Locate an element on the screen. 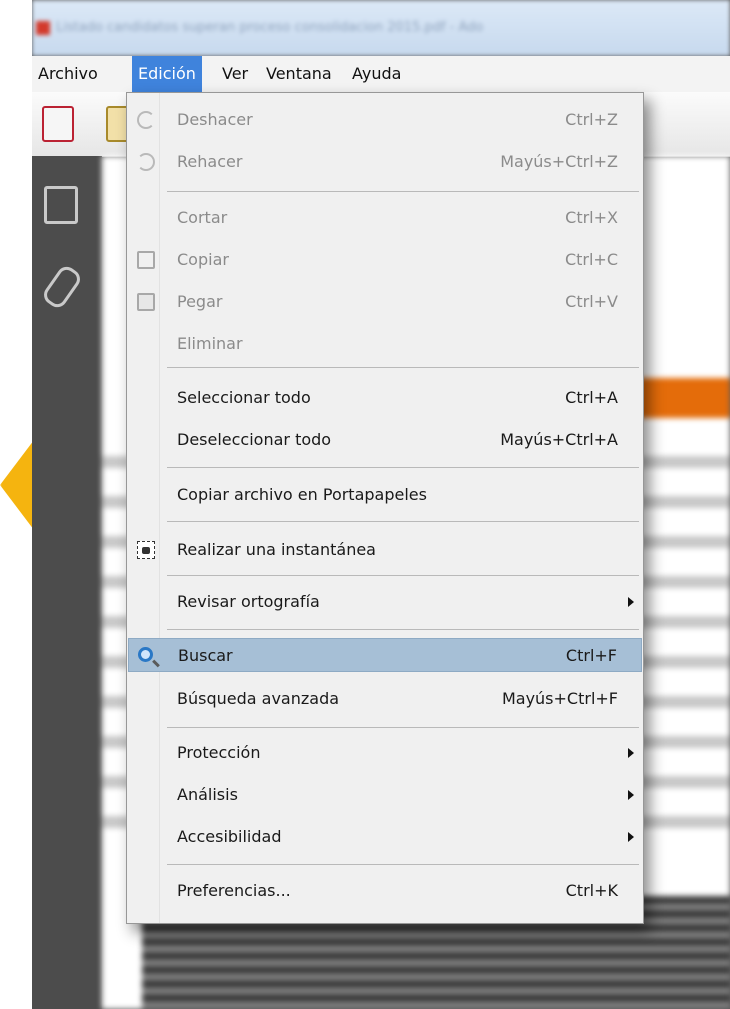  attachment-icon is located at coordinates (62, 287).